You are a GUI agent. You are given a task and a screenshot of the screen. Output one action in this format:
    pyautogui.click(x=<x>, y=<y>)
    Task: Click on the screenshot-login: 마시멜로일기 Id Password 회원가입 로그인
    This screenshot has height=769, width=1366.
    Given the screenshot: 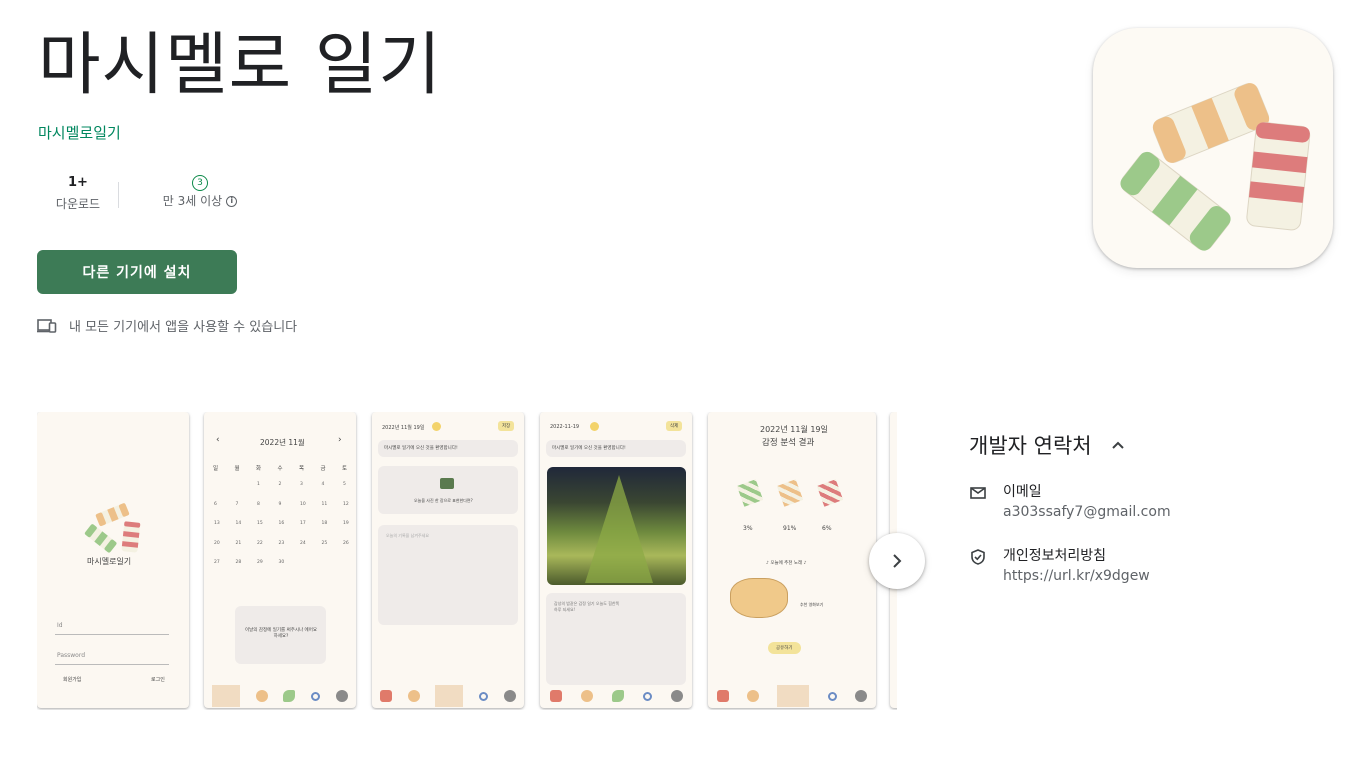 What is the action you would take?
    pyautogui.click(x=113, y=560)
    